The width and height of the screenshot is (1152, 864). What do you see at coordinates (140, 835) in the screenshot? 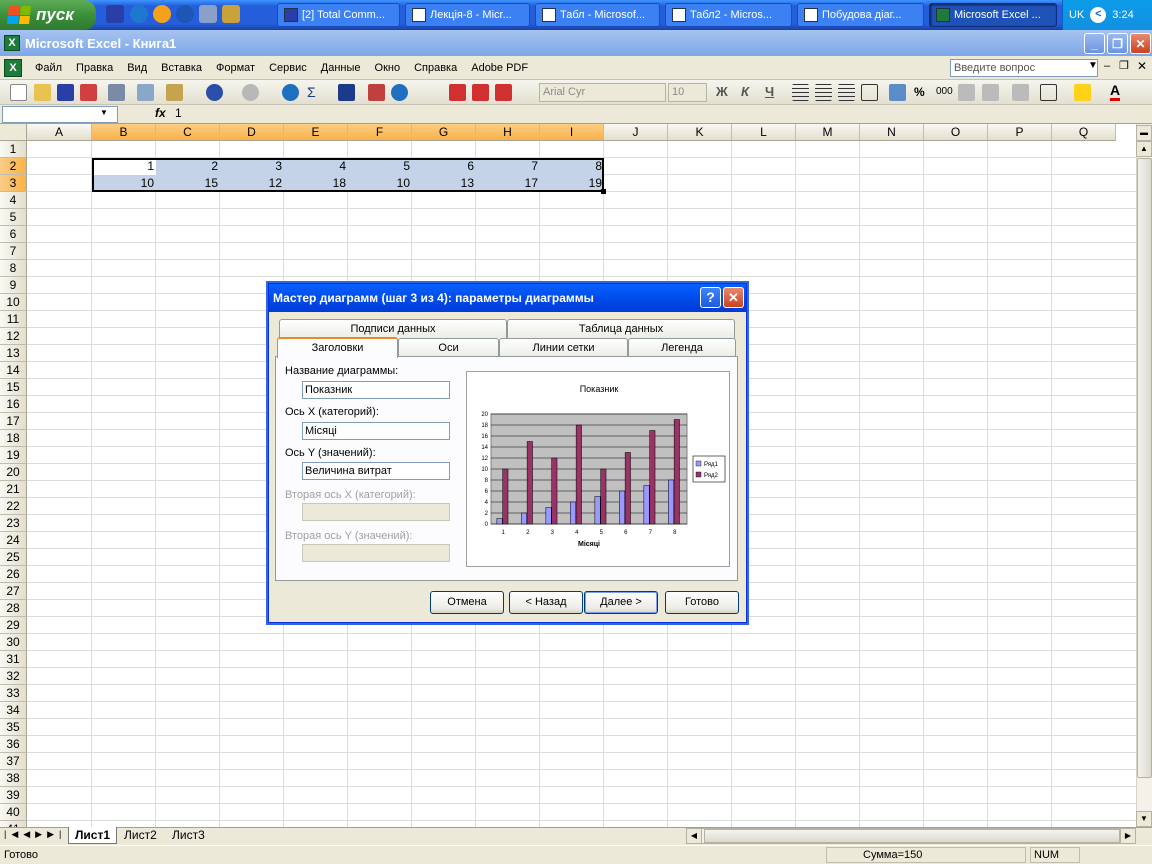
I see `sheet-tab-2: Лист2` at bounding box center [140, 835].